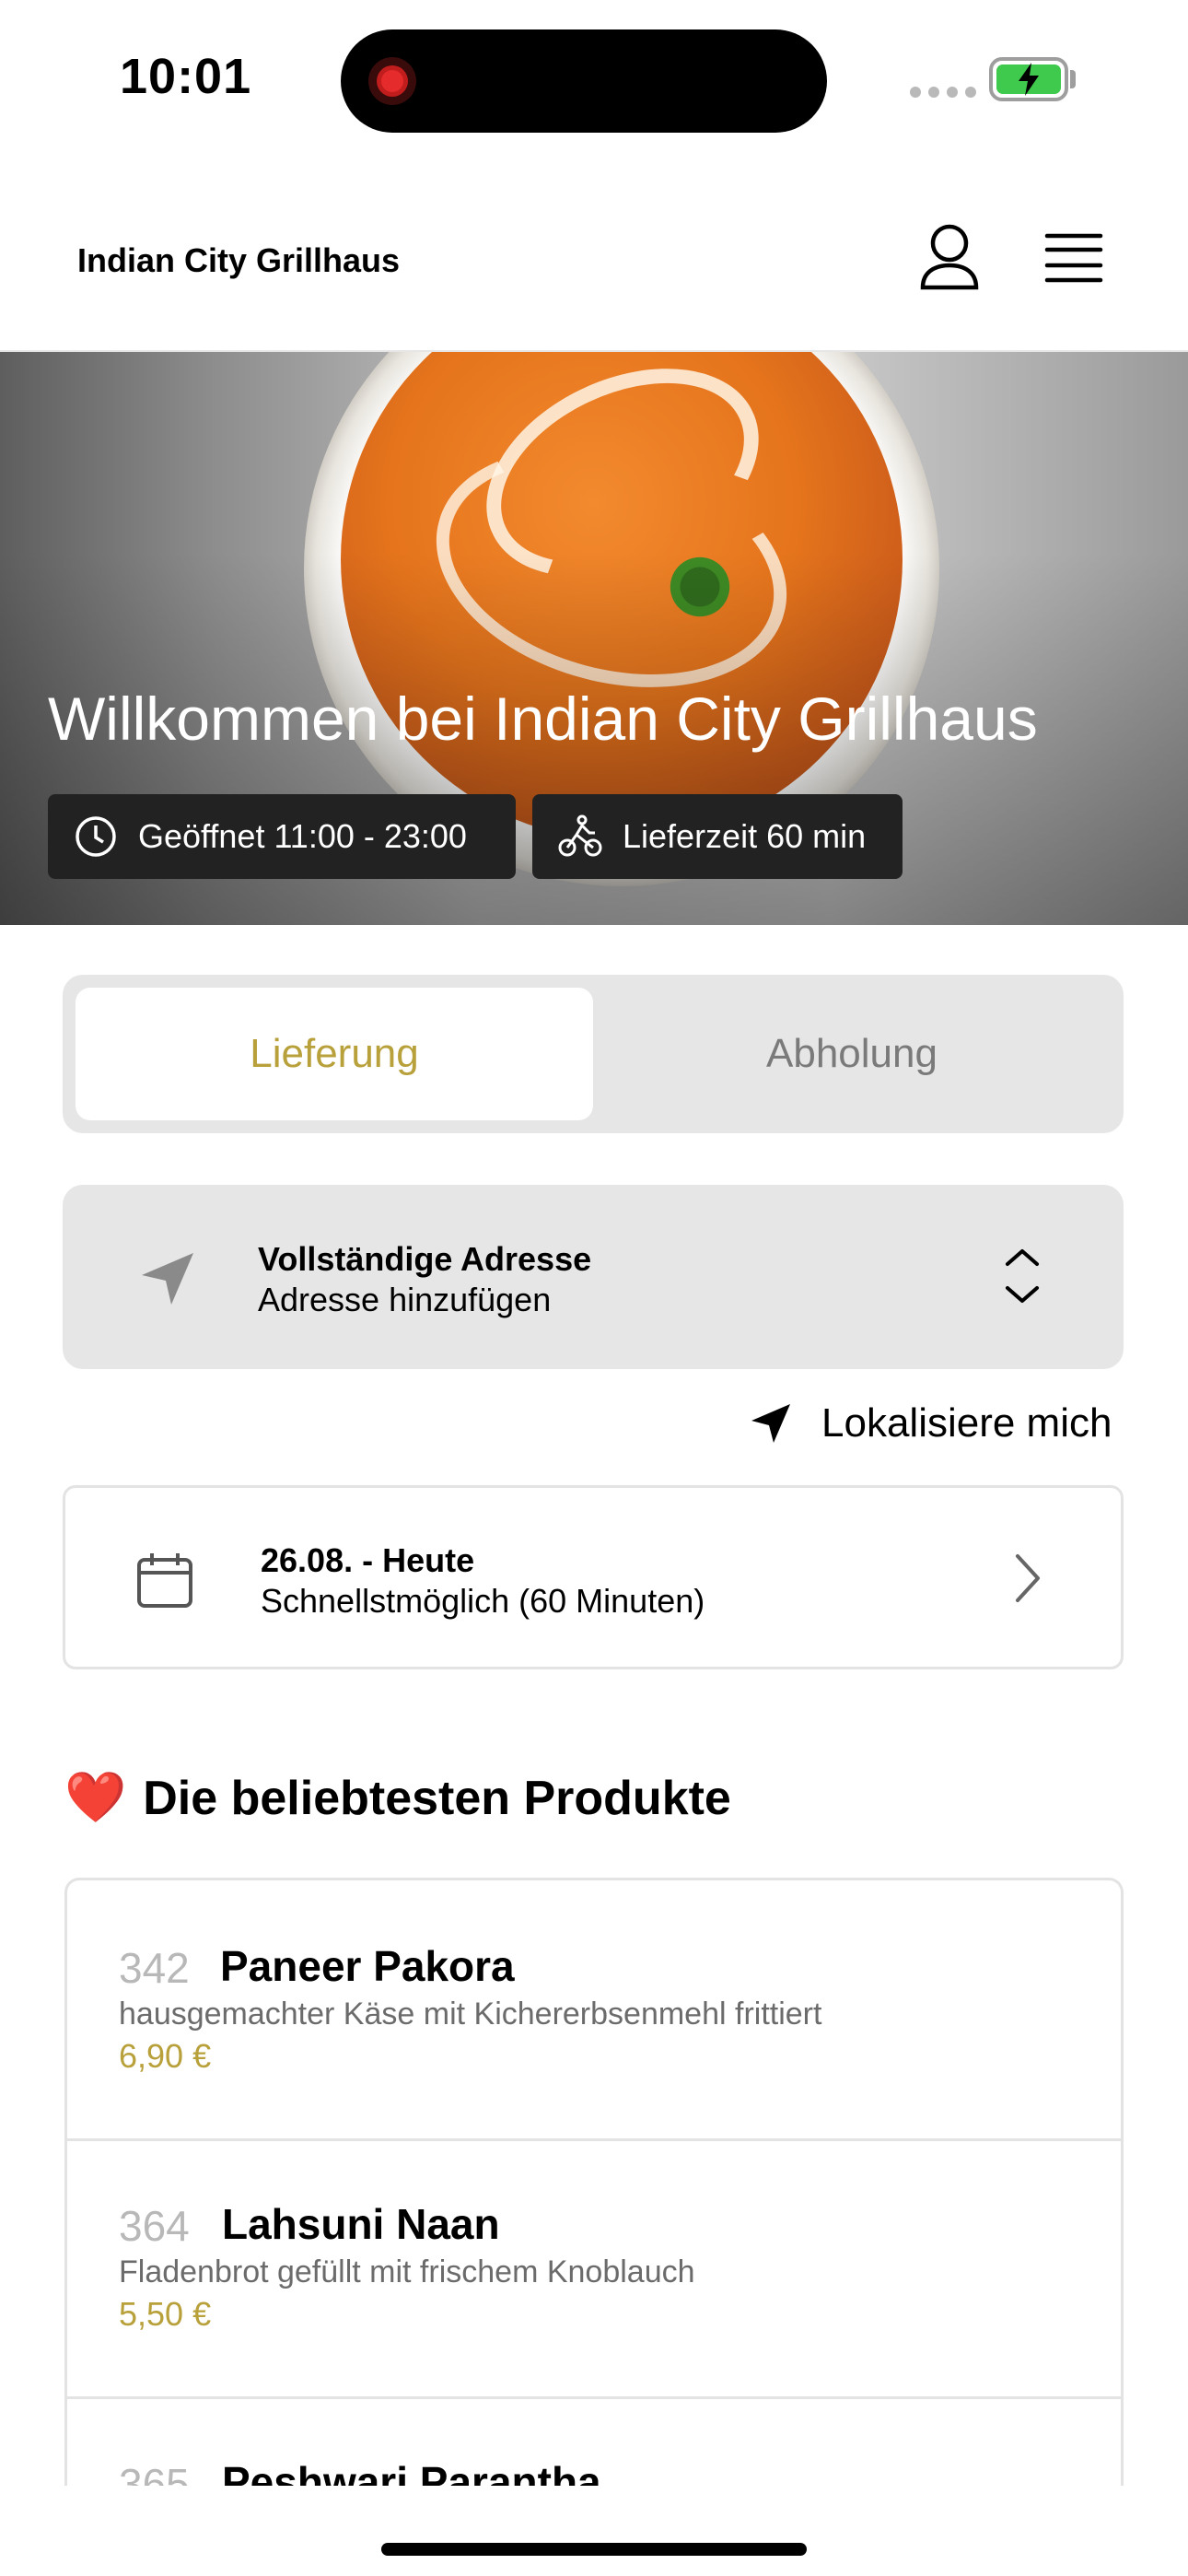 The image size is (1188, 2576). I want to click on address-title: Vollständige Adresse, so click(425, 1259).